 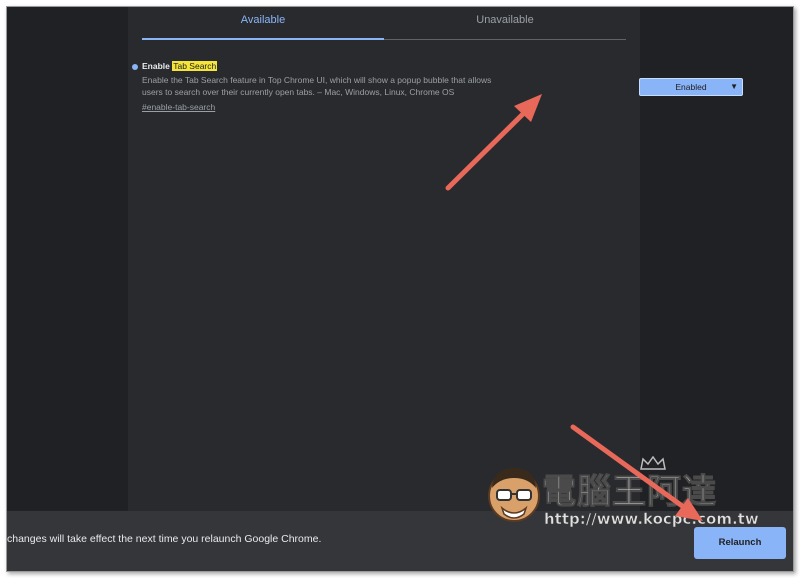 I want to click on select-value: Enabled, so click(x=691, y=87).